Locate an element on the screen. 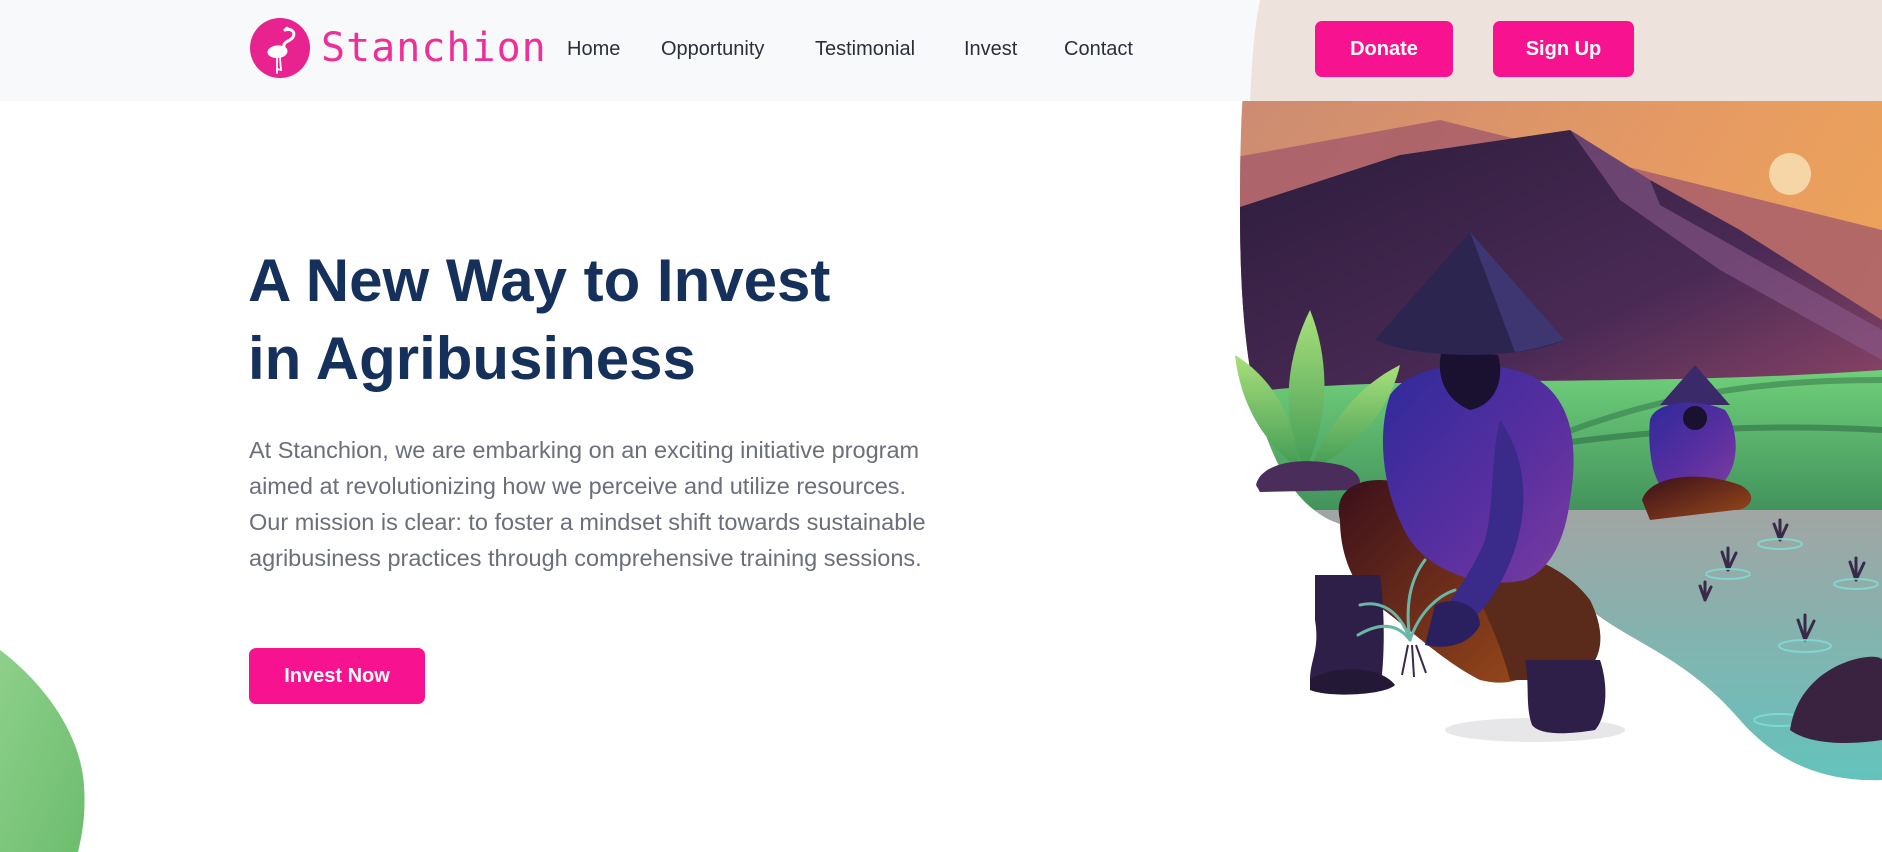  hero-title-line-1: A New Way to Invest is located at coordinates (539, 280).